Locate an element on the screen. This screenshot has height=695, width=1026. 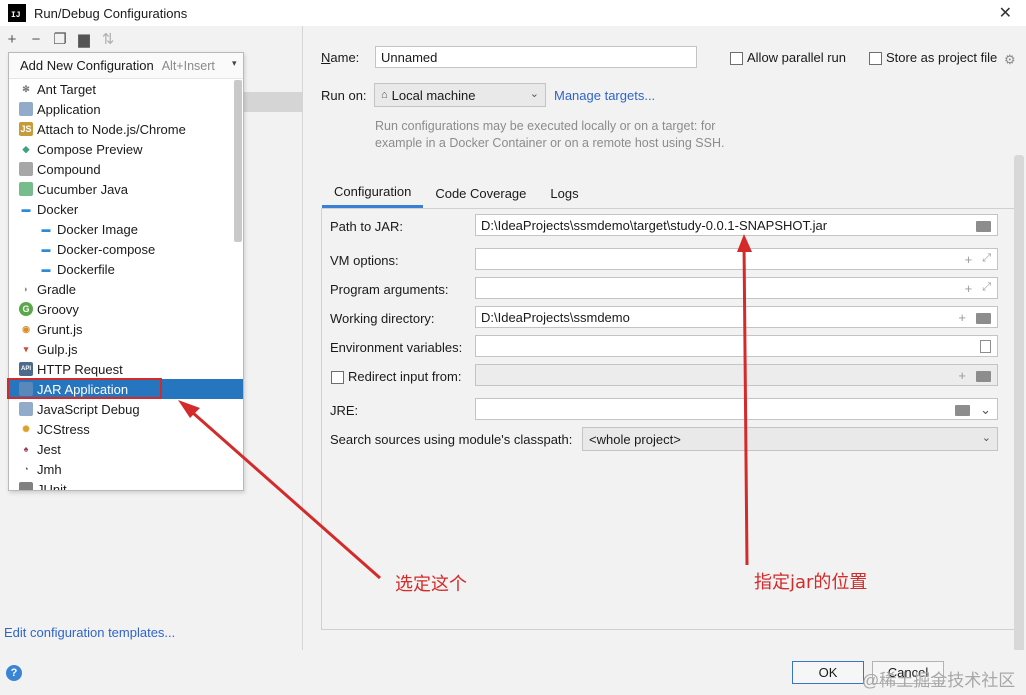
list-item: ◆ Compose Preview is located at coordinates (126, 149).